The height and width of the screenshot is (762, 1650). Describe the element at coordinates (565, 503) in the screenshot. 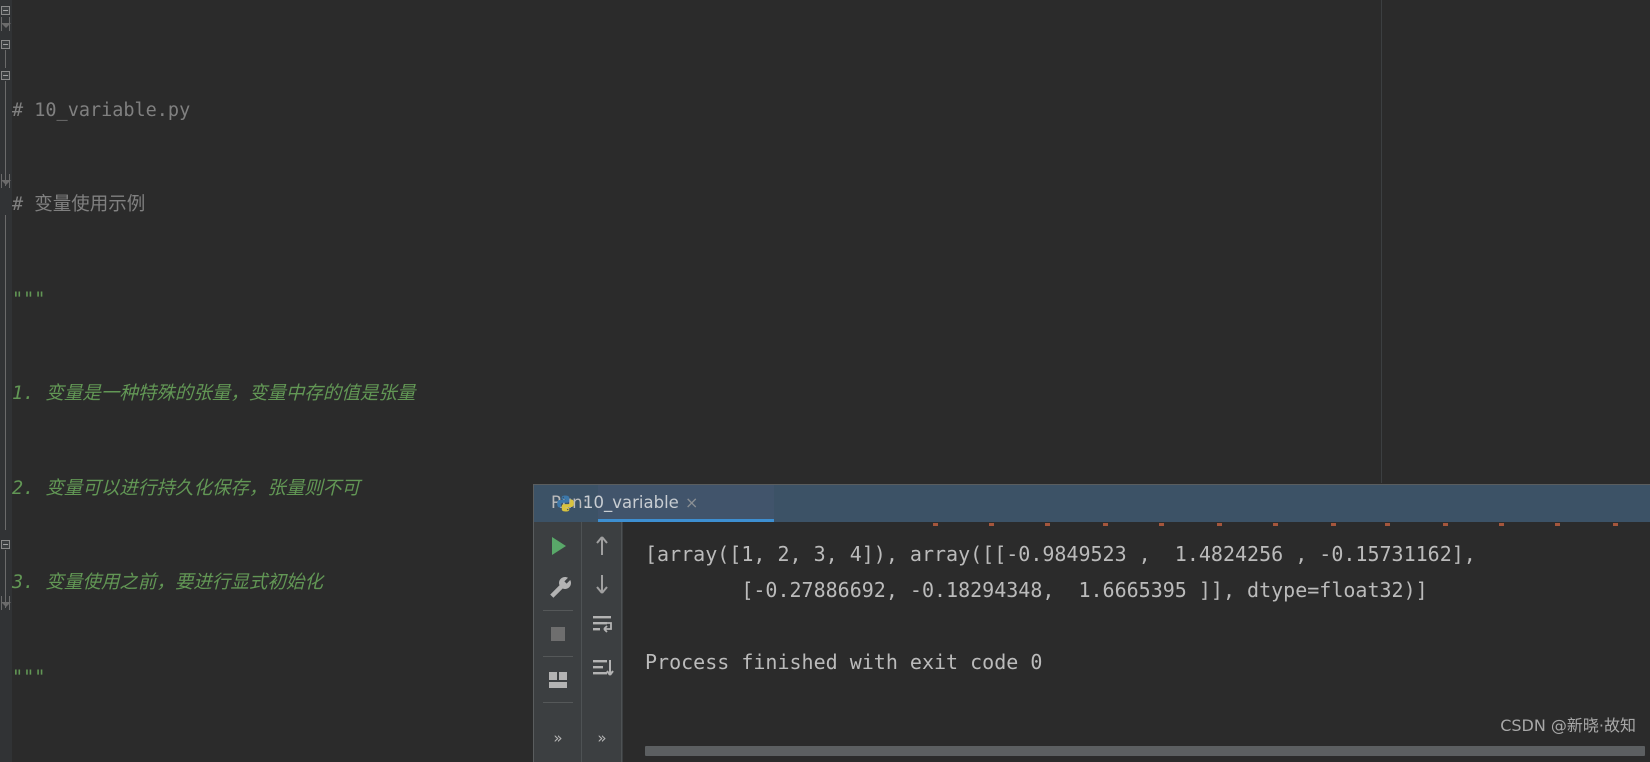

I see `python-file-icon` at that location.